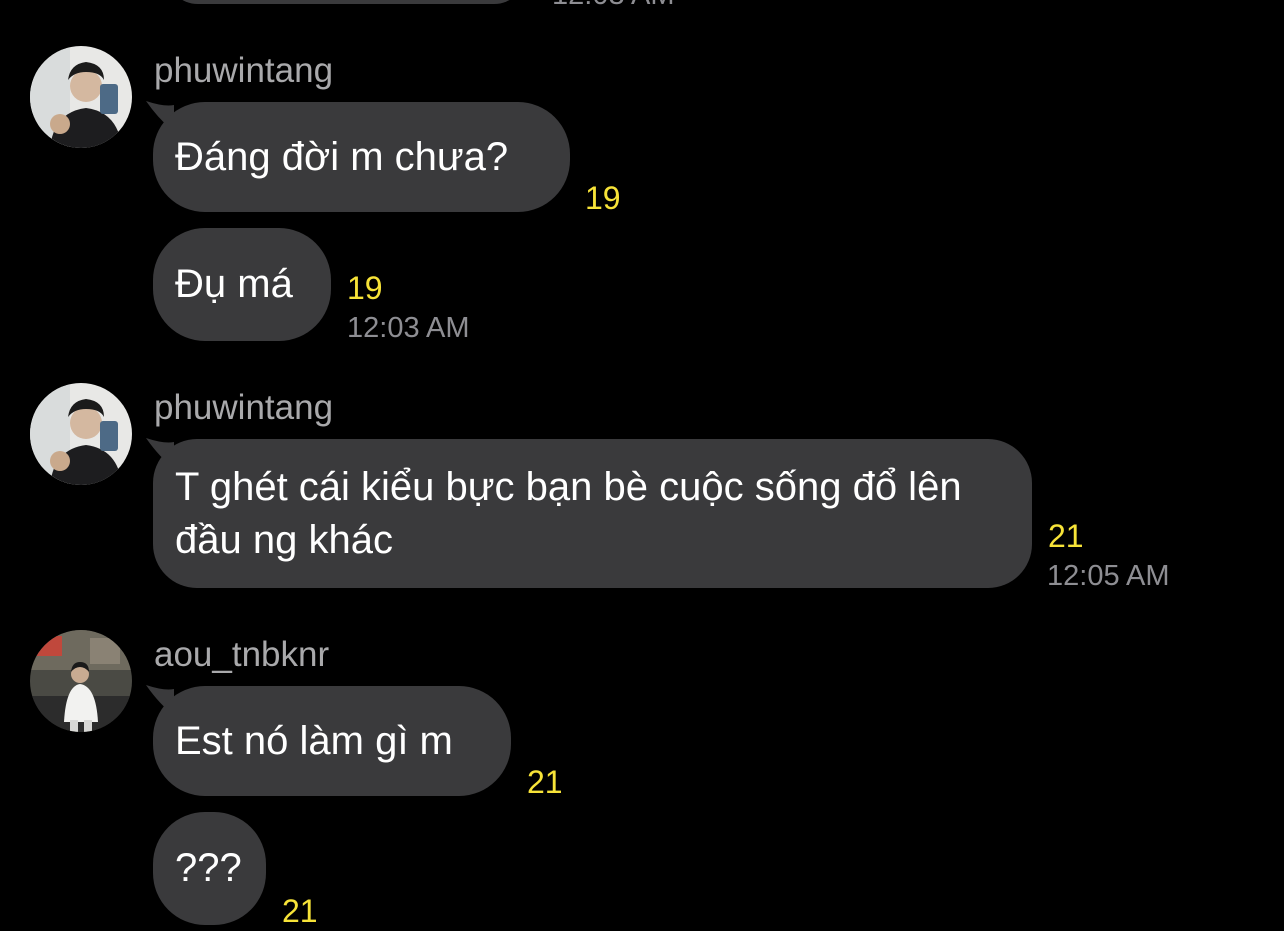 This screenshot has width=1284, height=931. Describe the element at coordinates (234, 284) in the screenshot. I see `message-text: Đụ má` at that location.